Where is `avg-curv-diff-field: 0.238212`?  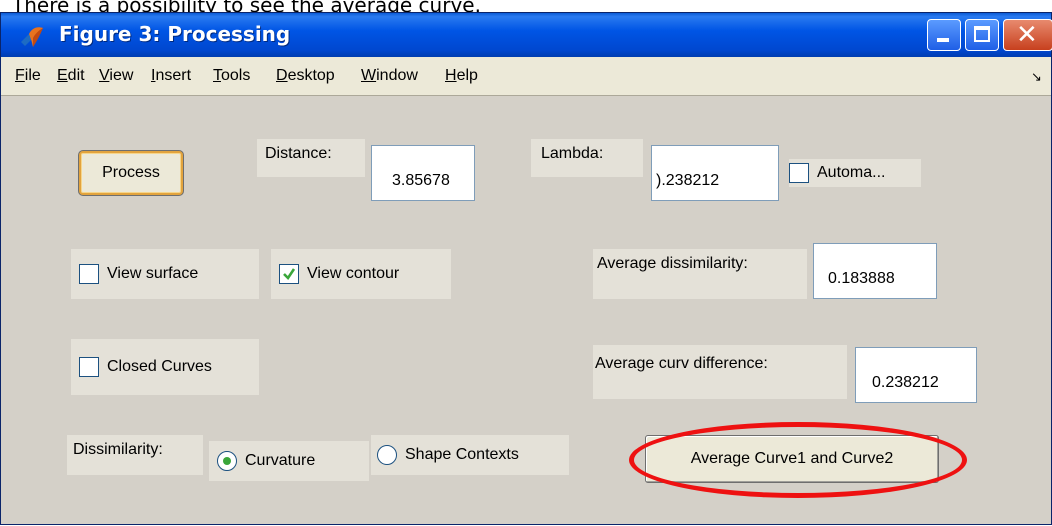 avg-curv-diff-field: 0.238212 is located at coordinates (916, 375).